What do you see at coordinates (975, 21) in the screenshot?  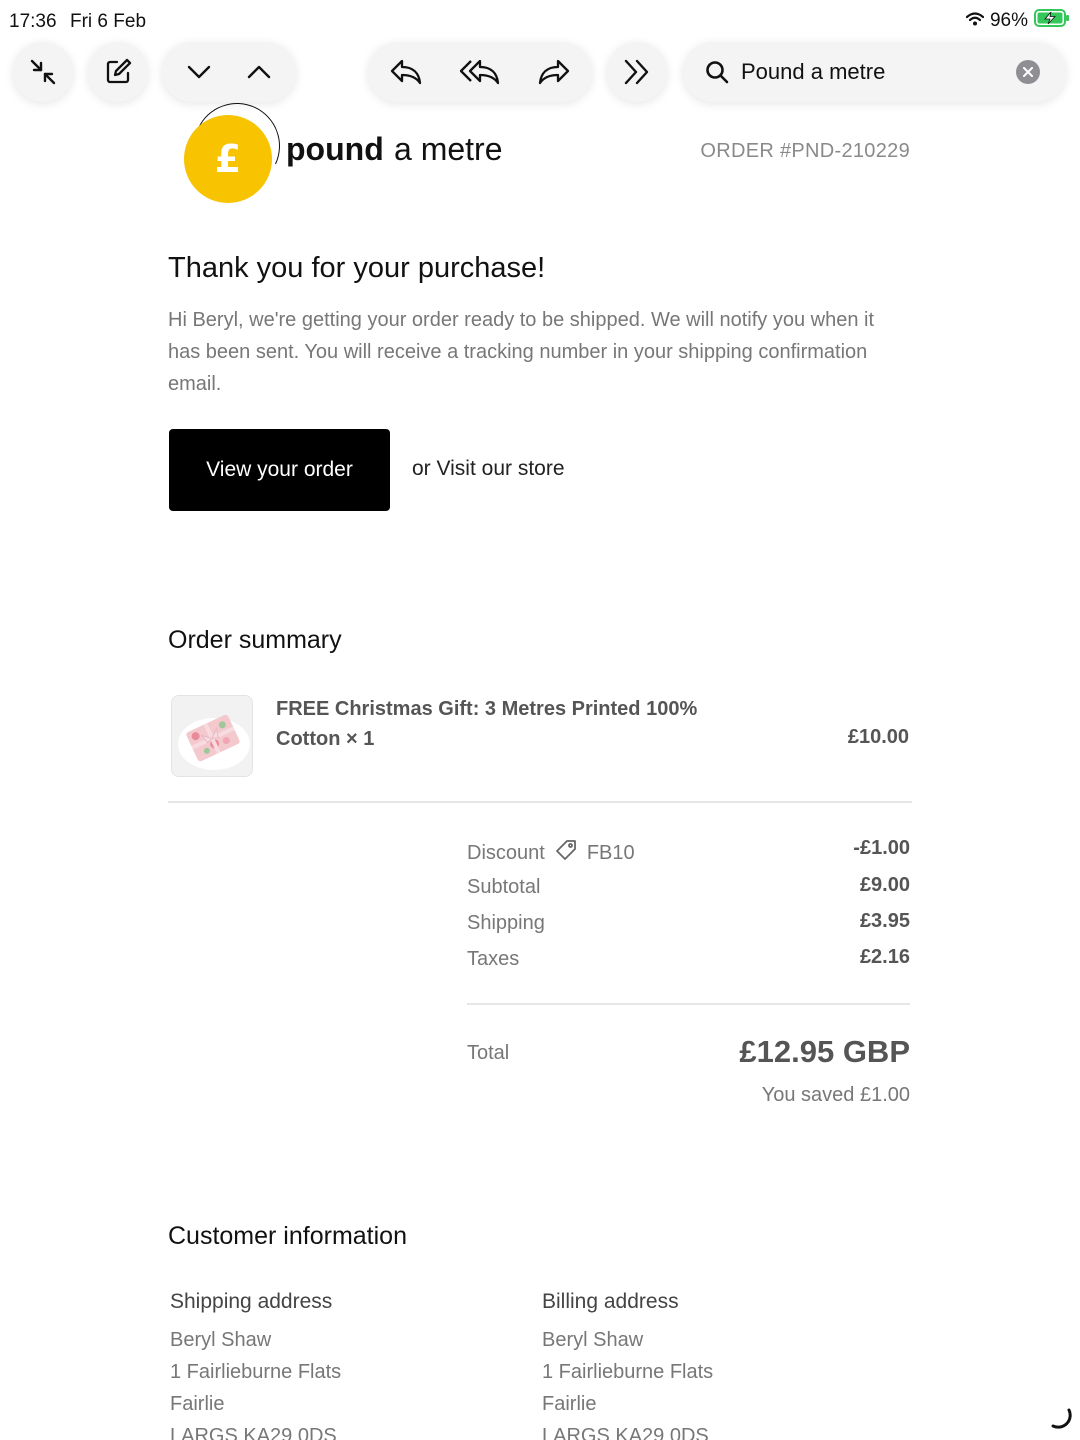 I see `wifi-icon` at bounding box center [975, 21].